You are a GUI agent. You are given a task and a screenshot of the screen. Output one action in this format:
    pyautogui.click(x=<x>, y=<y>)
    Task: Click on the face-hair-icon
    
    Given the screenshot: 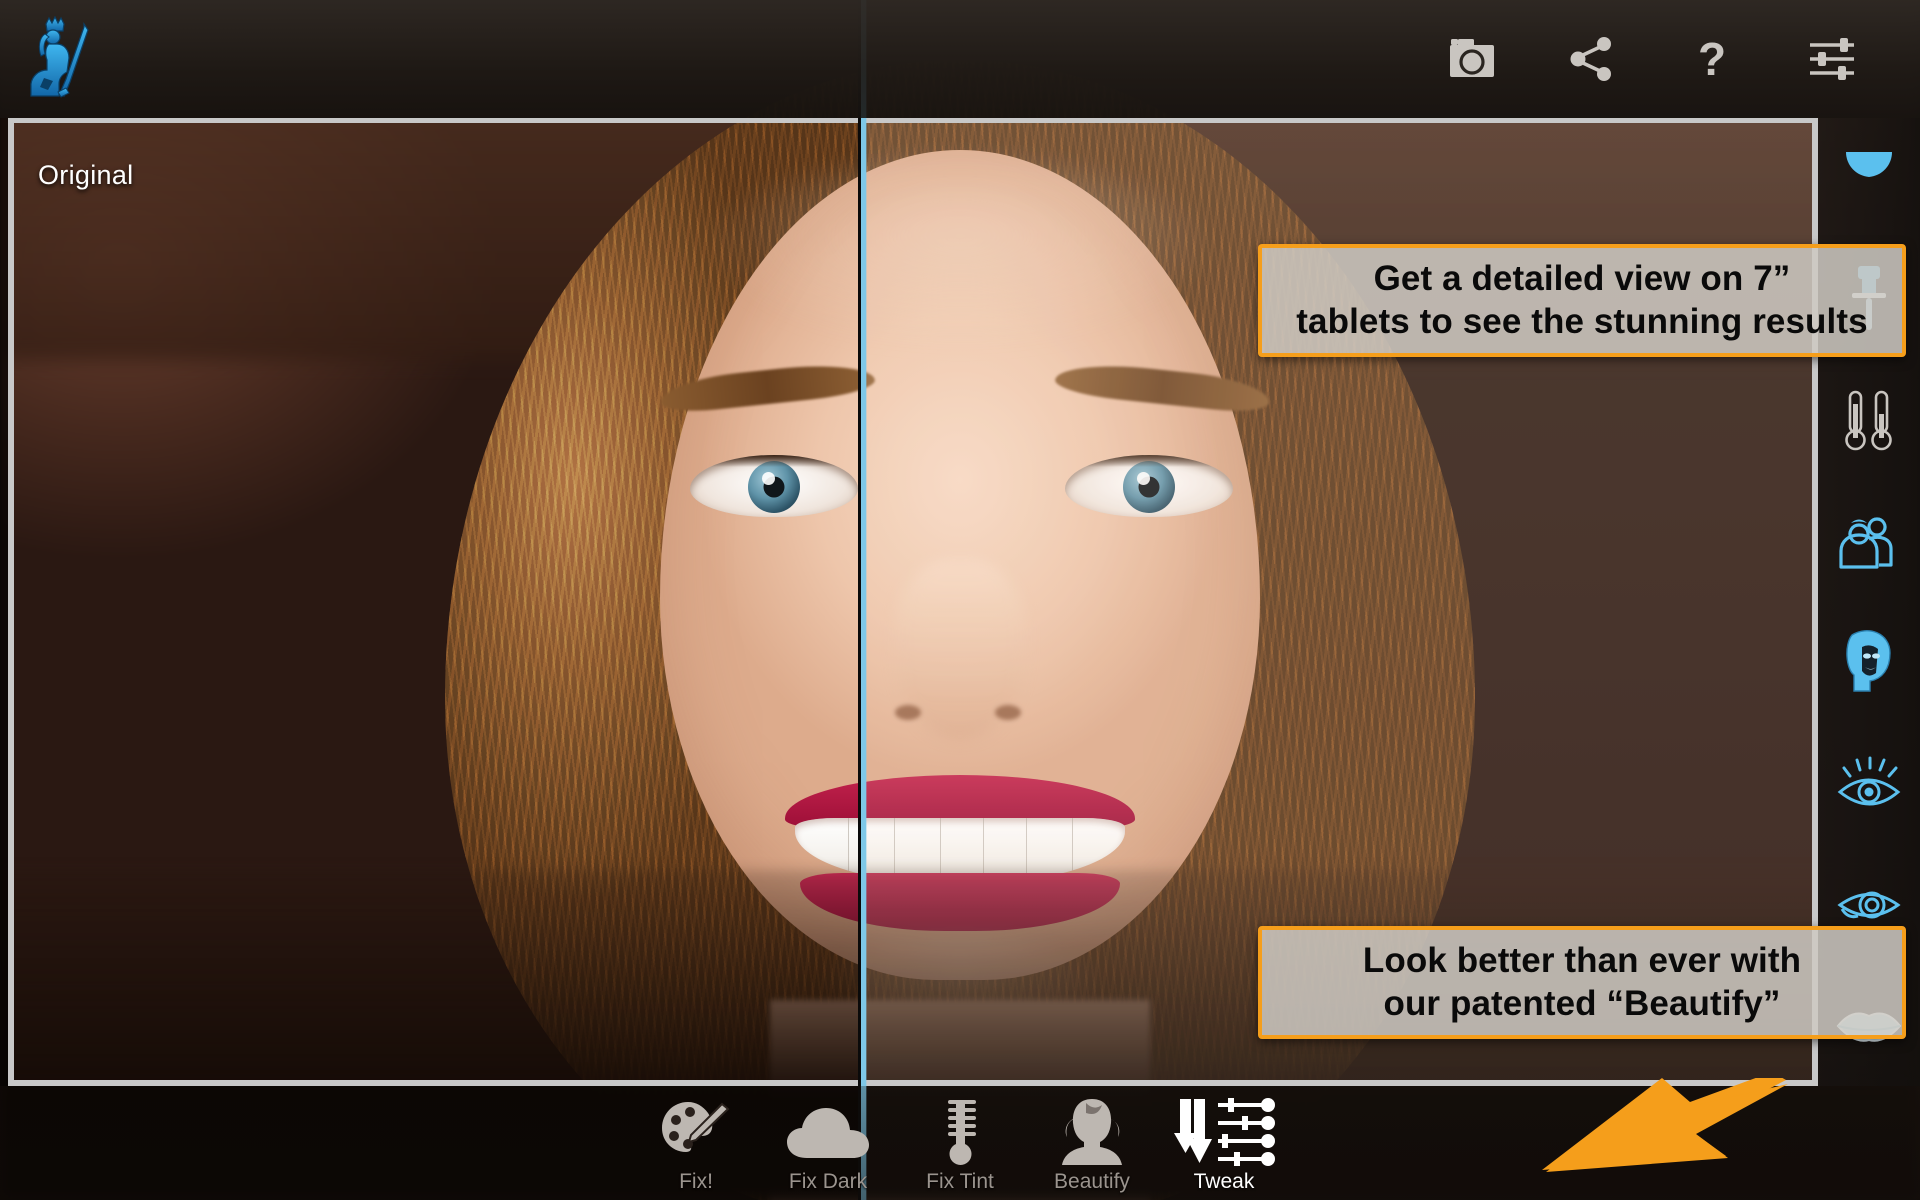 What is the action you would take?
    pyautogui.click(x=1868, y=660)
    